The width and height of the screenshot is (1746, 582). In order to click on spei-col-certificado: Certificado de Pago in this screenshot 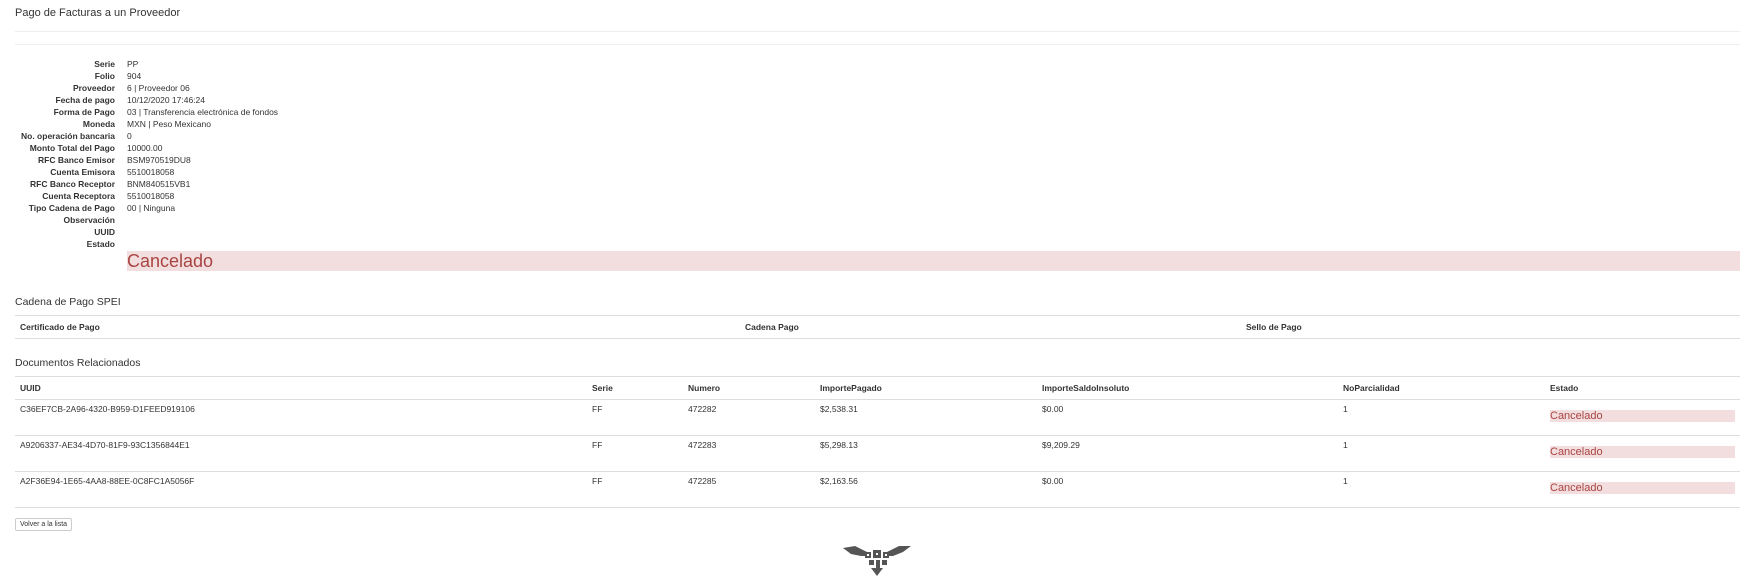, I will do `click(377, 327)`.